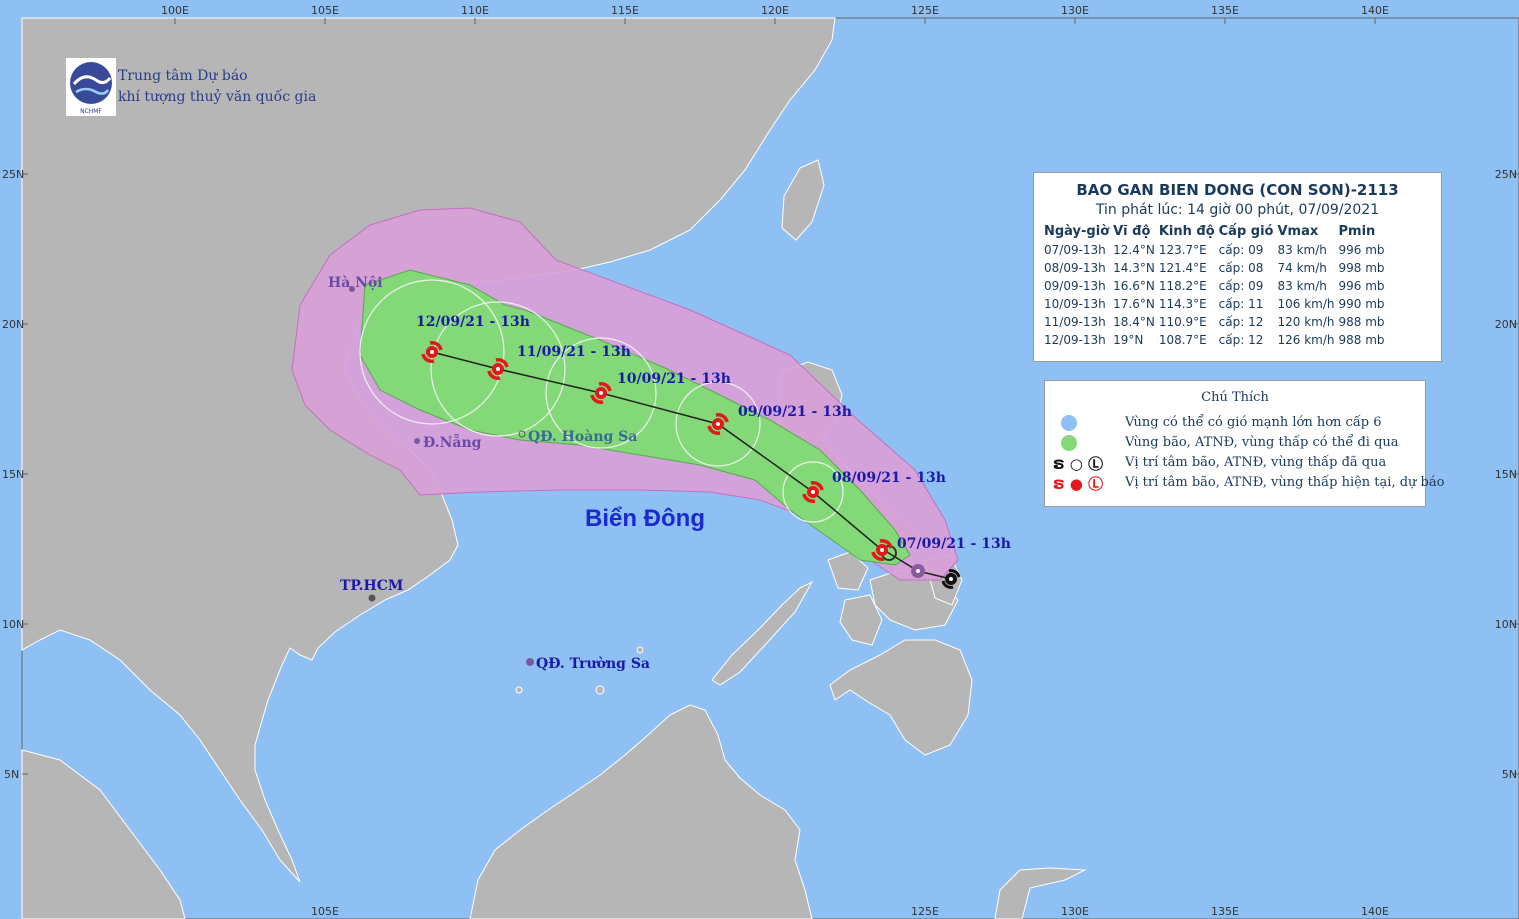 This screenshot has width=1519, height=919. What do you see at coordinates (1506, 324) in the screenshot?
I see `lat-label: 20N` at bounding box center [1506, 324].